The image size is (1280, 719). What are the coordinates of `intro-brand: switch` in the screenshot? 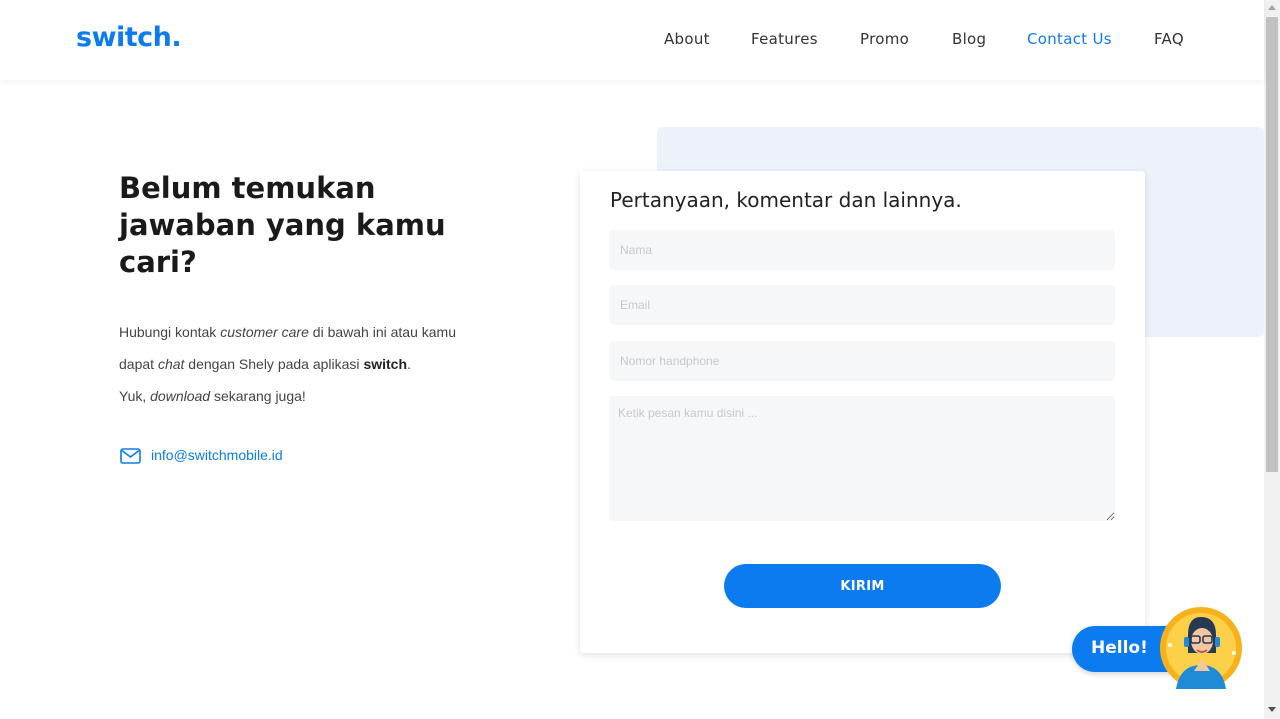 It's located at (385, 364).